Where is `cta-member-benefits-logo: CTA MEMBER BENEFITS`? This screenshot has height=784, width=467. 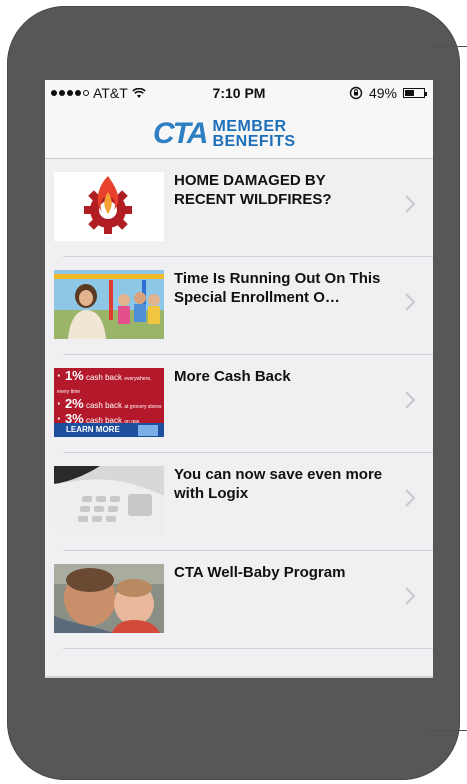 cta-member-benefits-logo: CTA MEMBER BENEFITS is located at coordinates (224, 134).